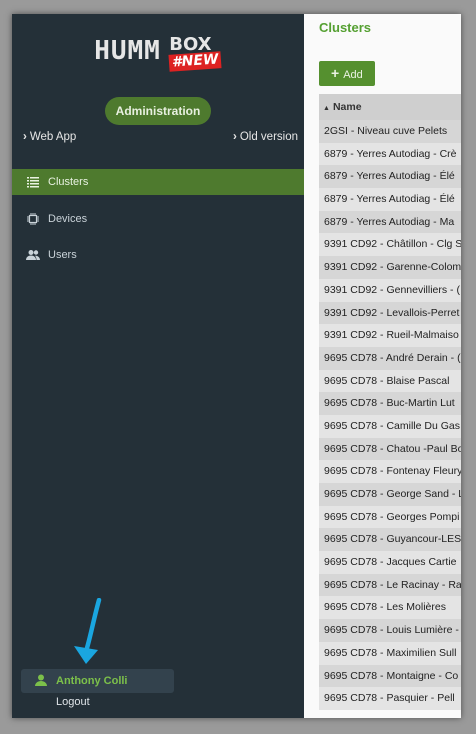 This screenshot has height=734, width=476. I want to click on table-row: 9695 CD78 - George Sand - L, so click(390, 494).